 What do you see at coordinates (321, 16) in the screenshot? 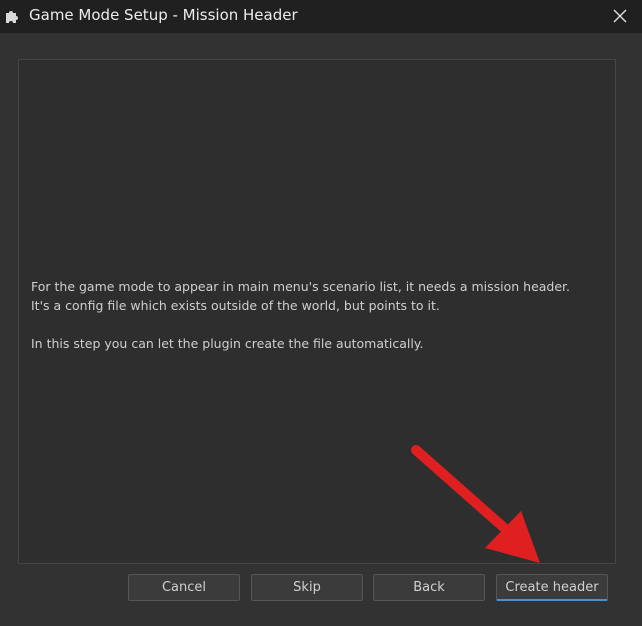
I see `title-bar: Game Mode Setup - Mission Header` at bounding box center [321, 16].